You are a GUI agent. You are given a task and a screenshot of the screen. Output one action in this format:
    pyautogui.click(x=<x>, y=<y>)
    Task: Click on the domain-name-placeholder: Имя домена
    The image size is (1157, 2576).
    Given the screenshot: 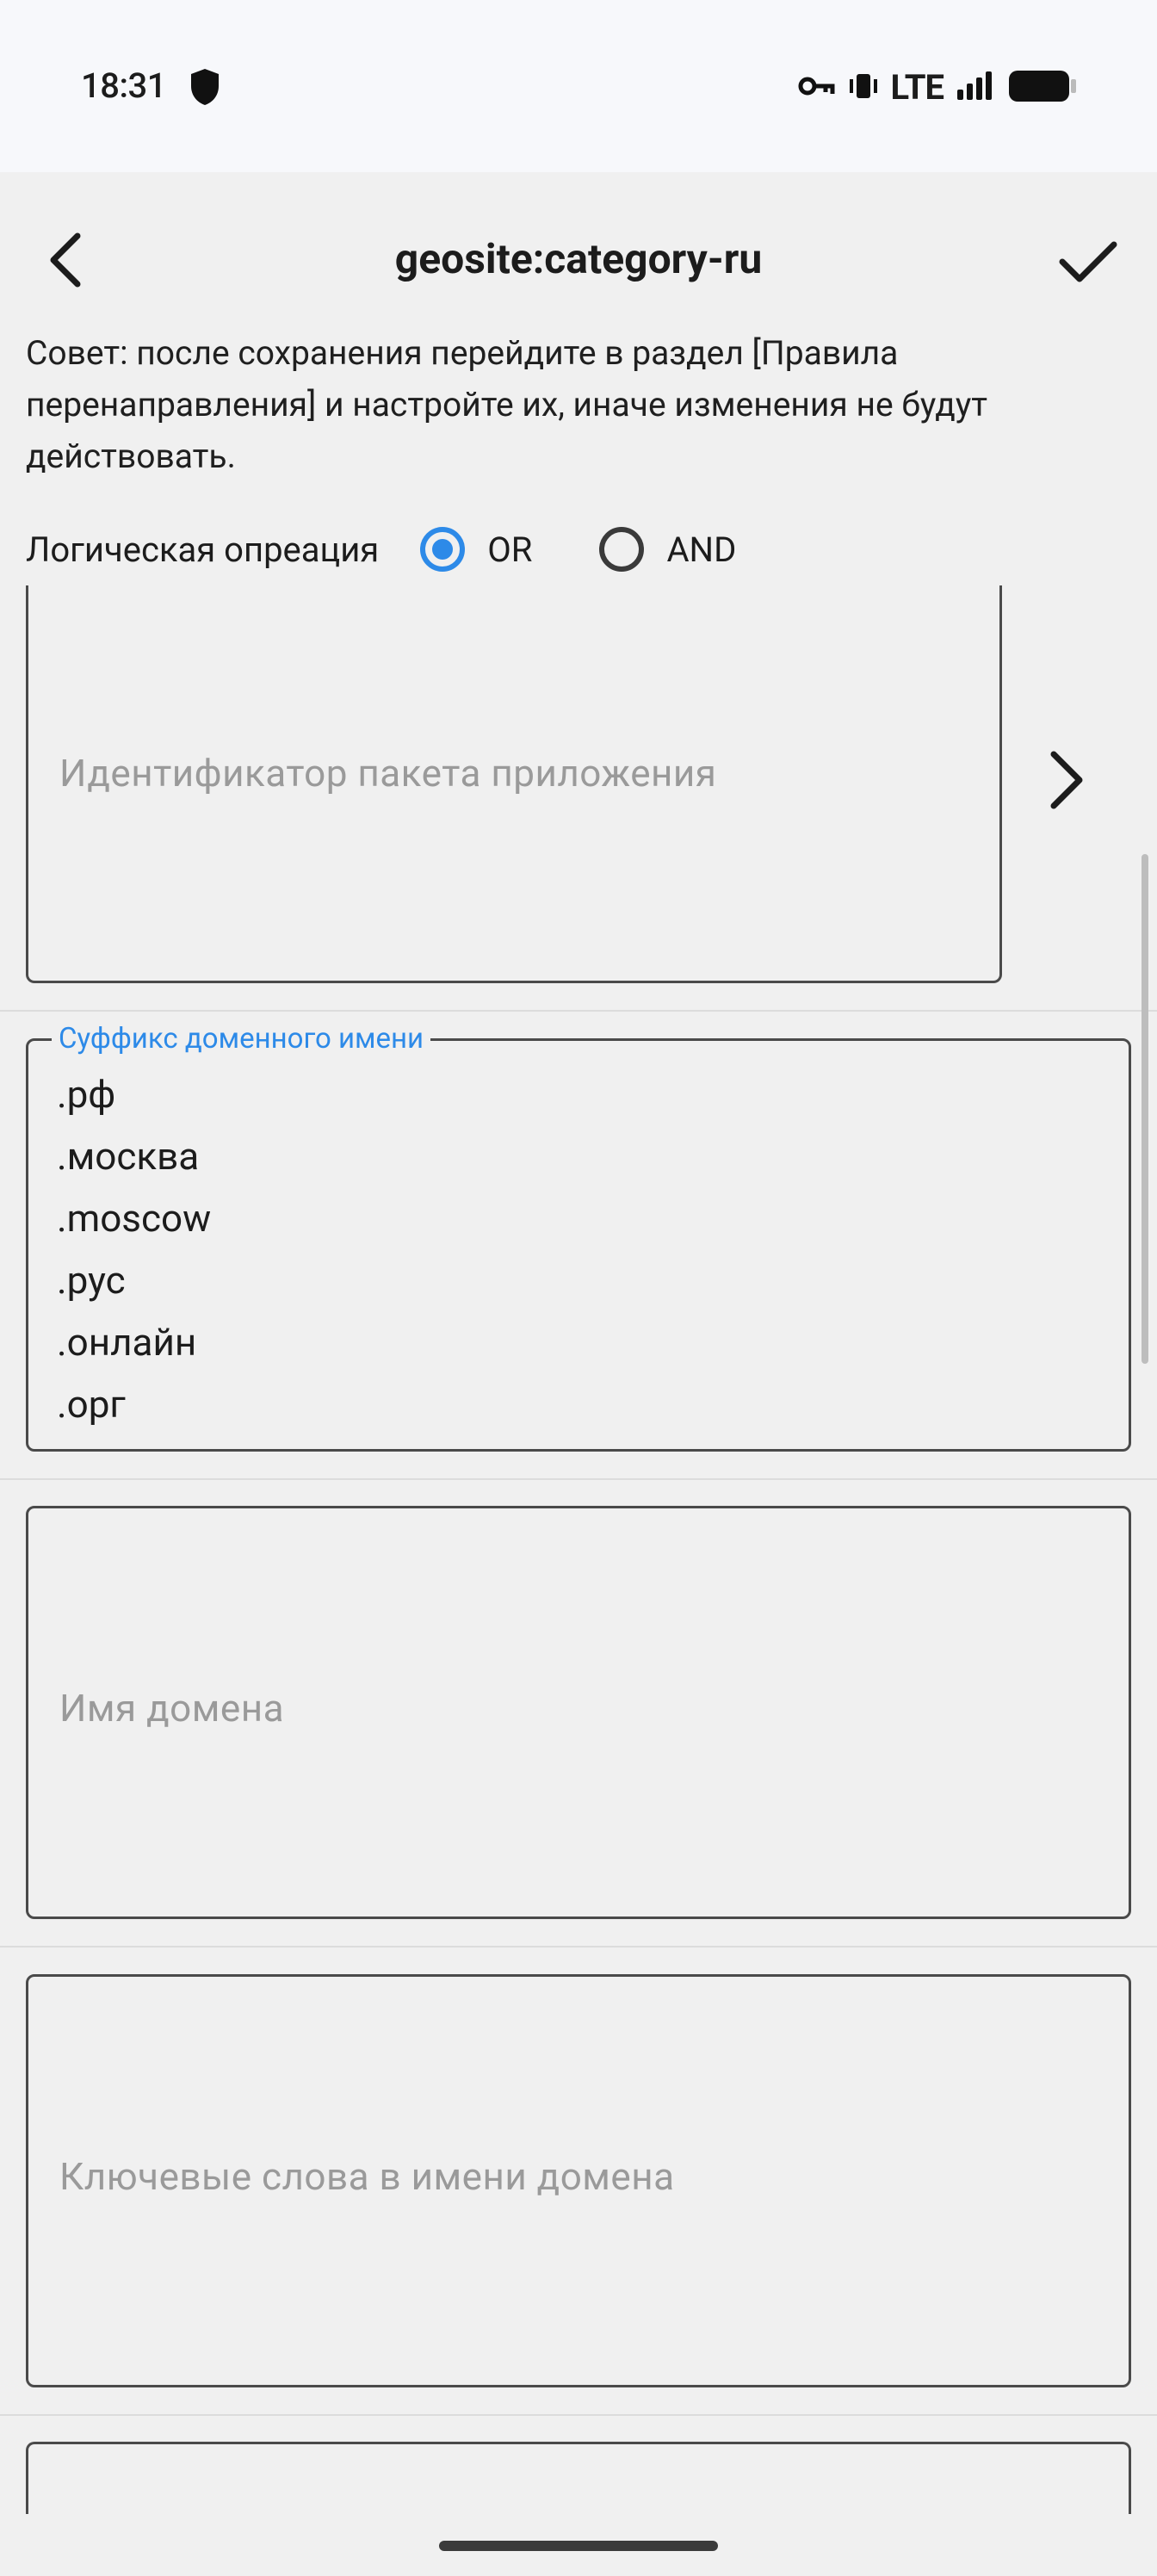 What is the action you would take?
    pyautogui.click(x=172, y=1709)
    